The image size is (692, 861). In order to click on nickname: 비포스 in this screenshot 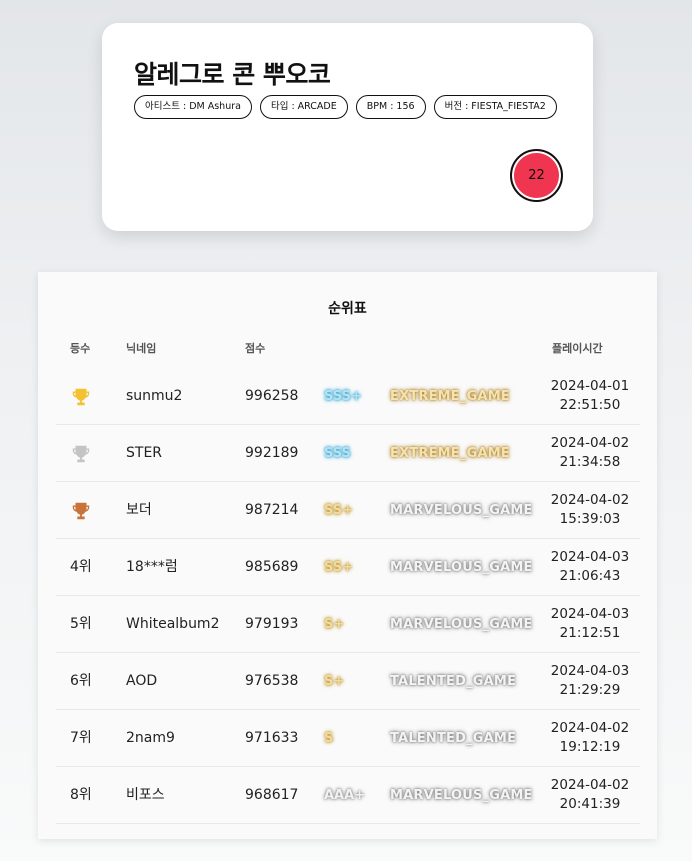, I will do `click(145, 795)`.